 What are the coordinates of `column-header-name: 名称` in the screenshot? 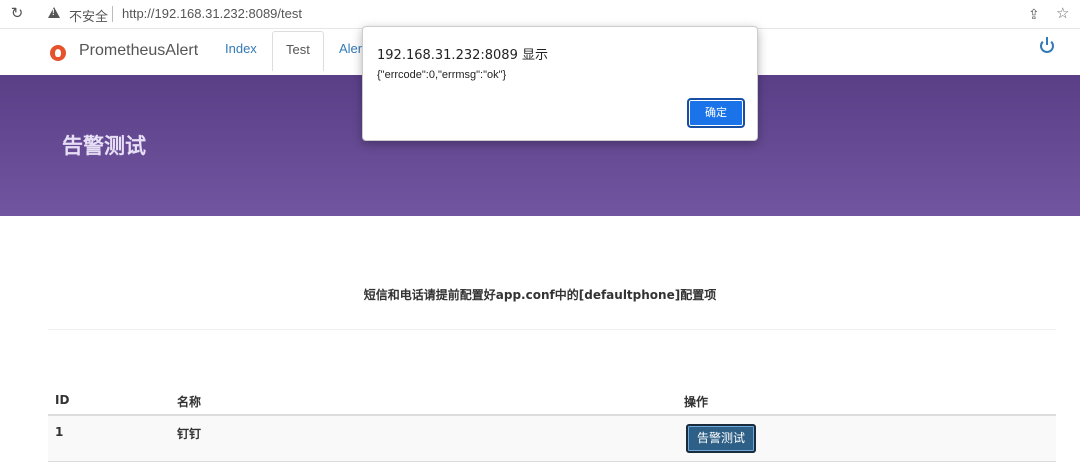 It's located at (189, 402).